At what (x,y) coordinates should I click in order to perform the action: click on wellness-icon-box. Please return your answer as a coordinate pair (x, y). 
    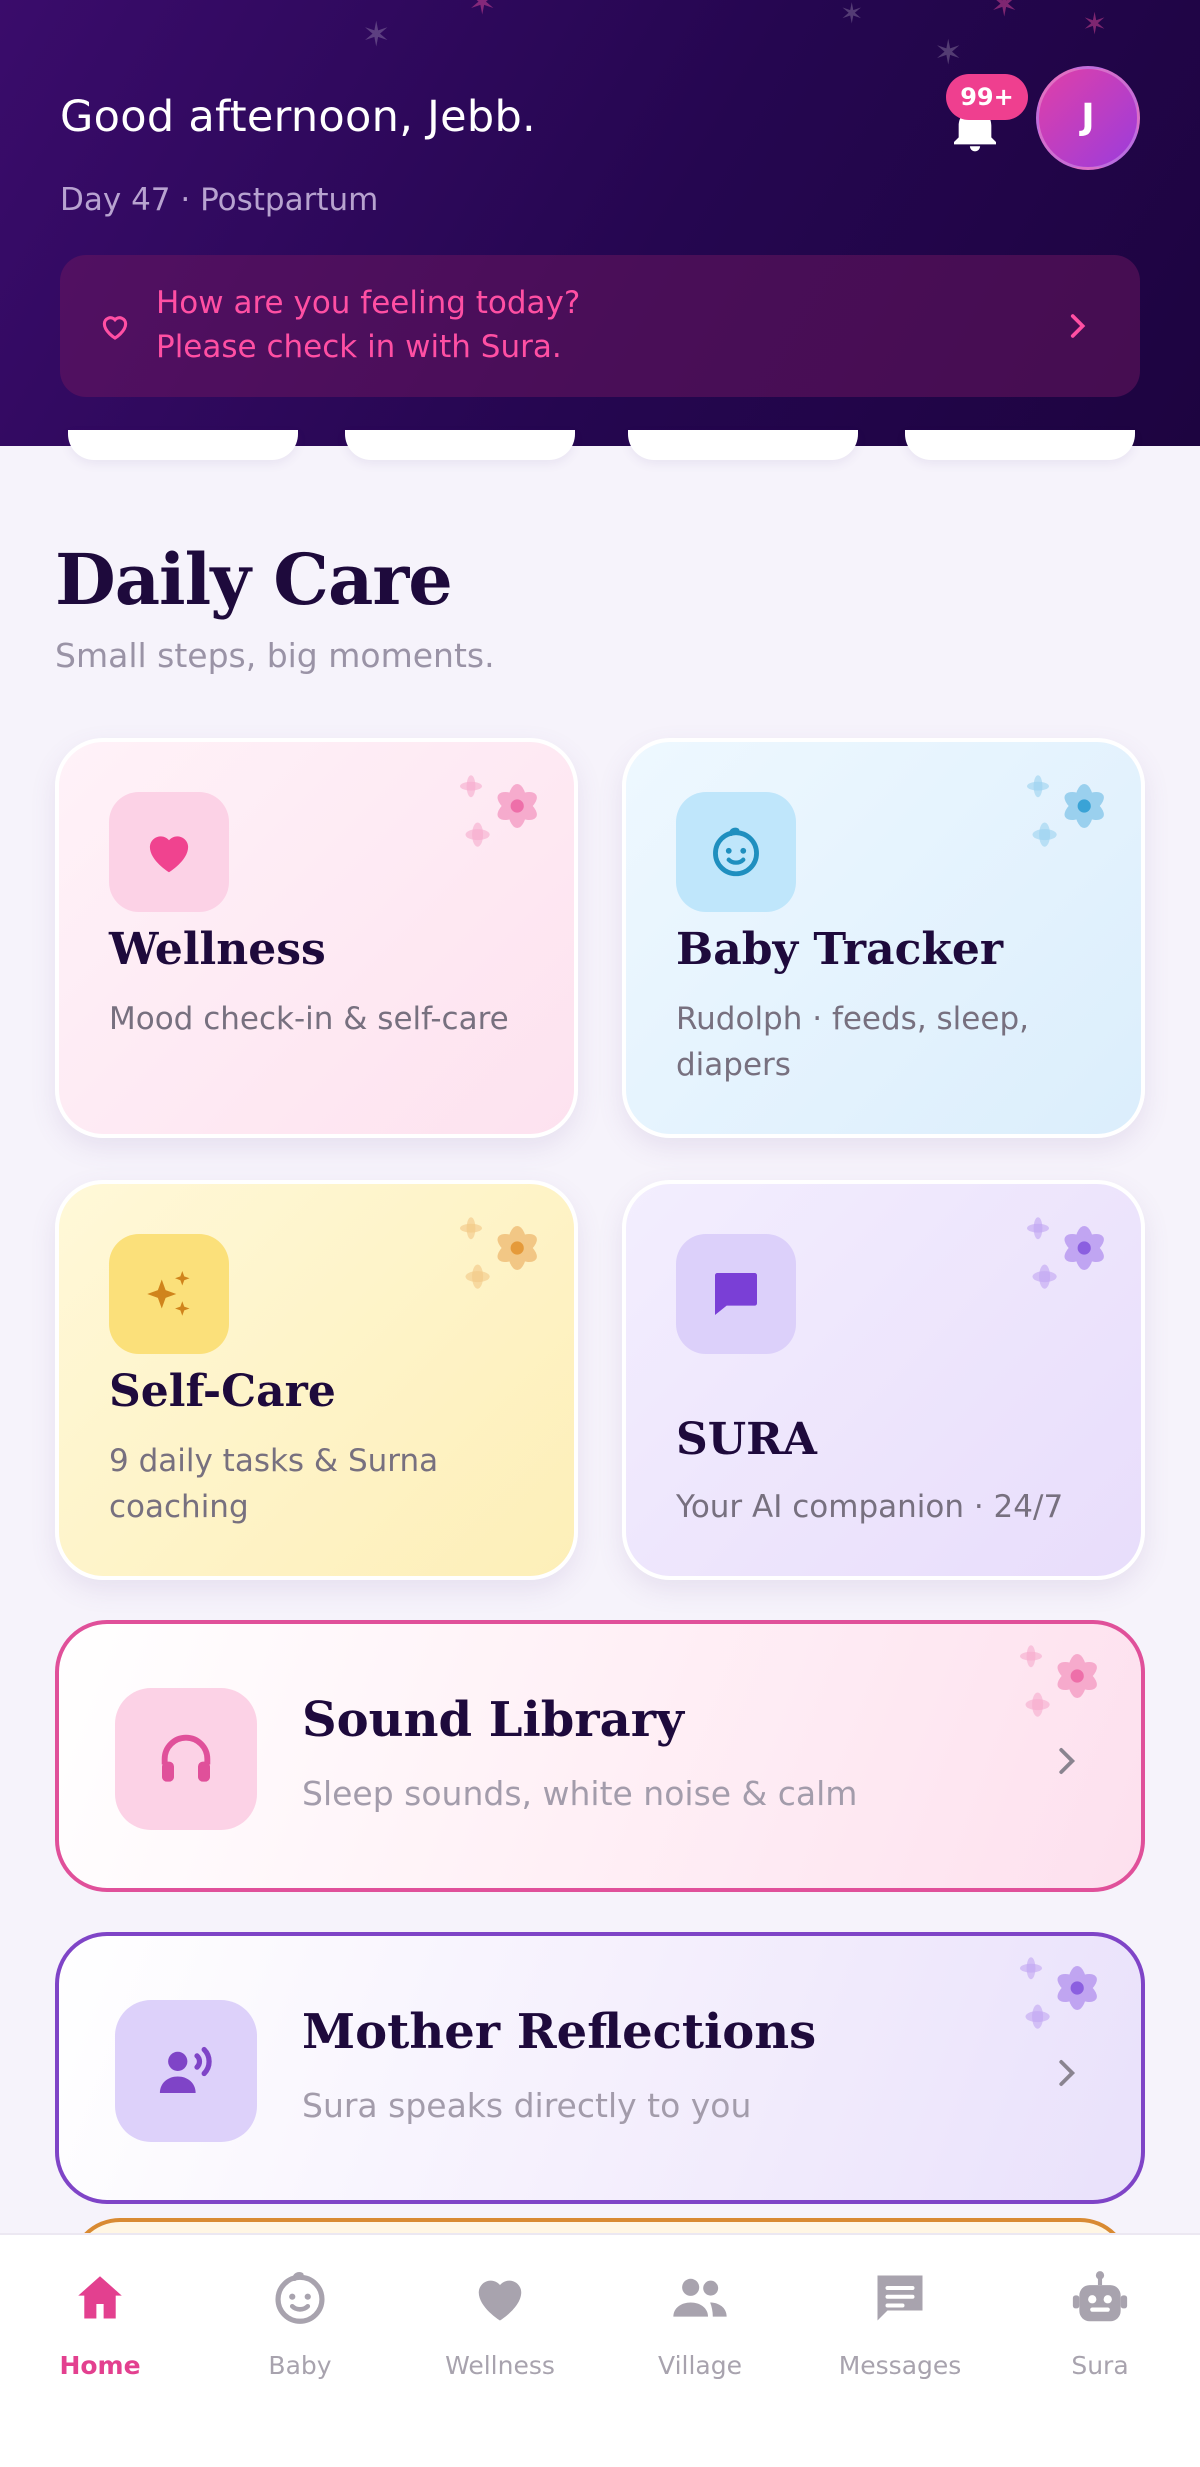
    Looking at the image, I should click on (169, 852).